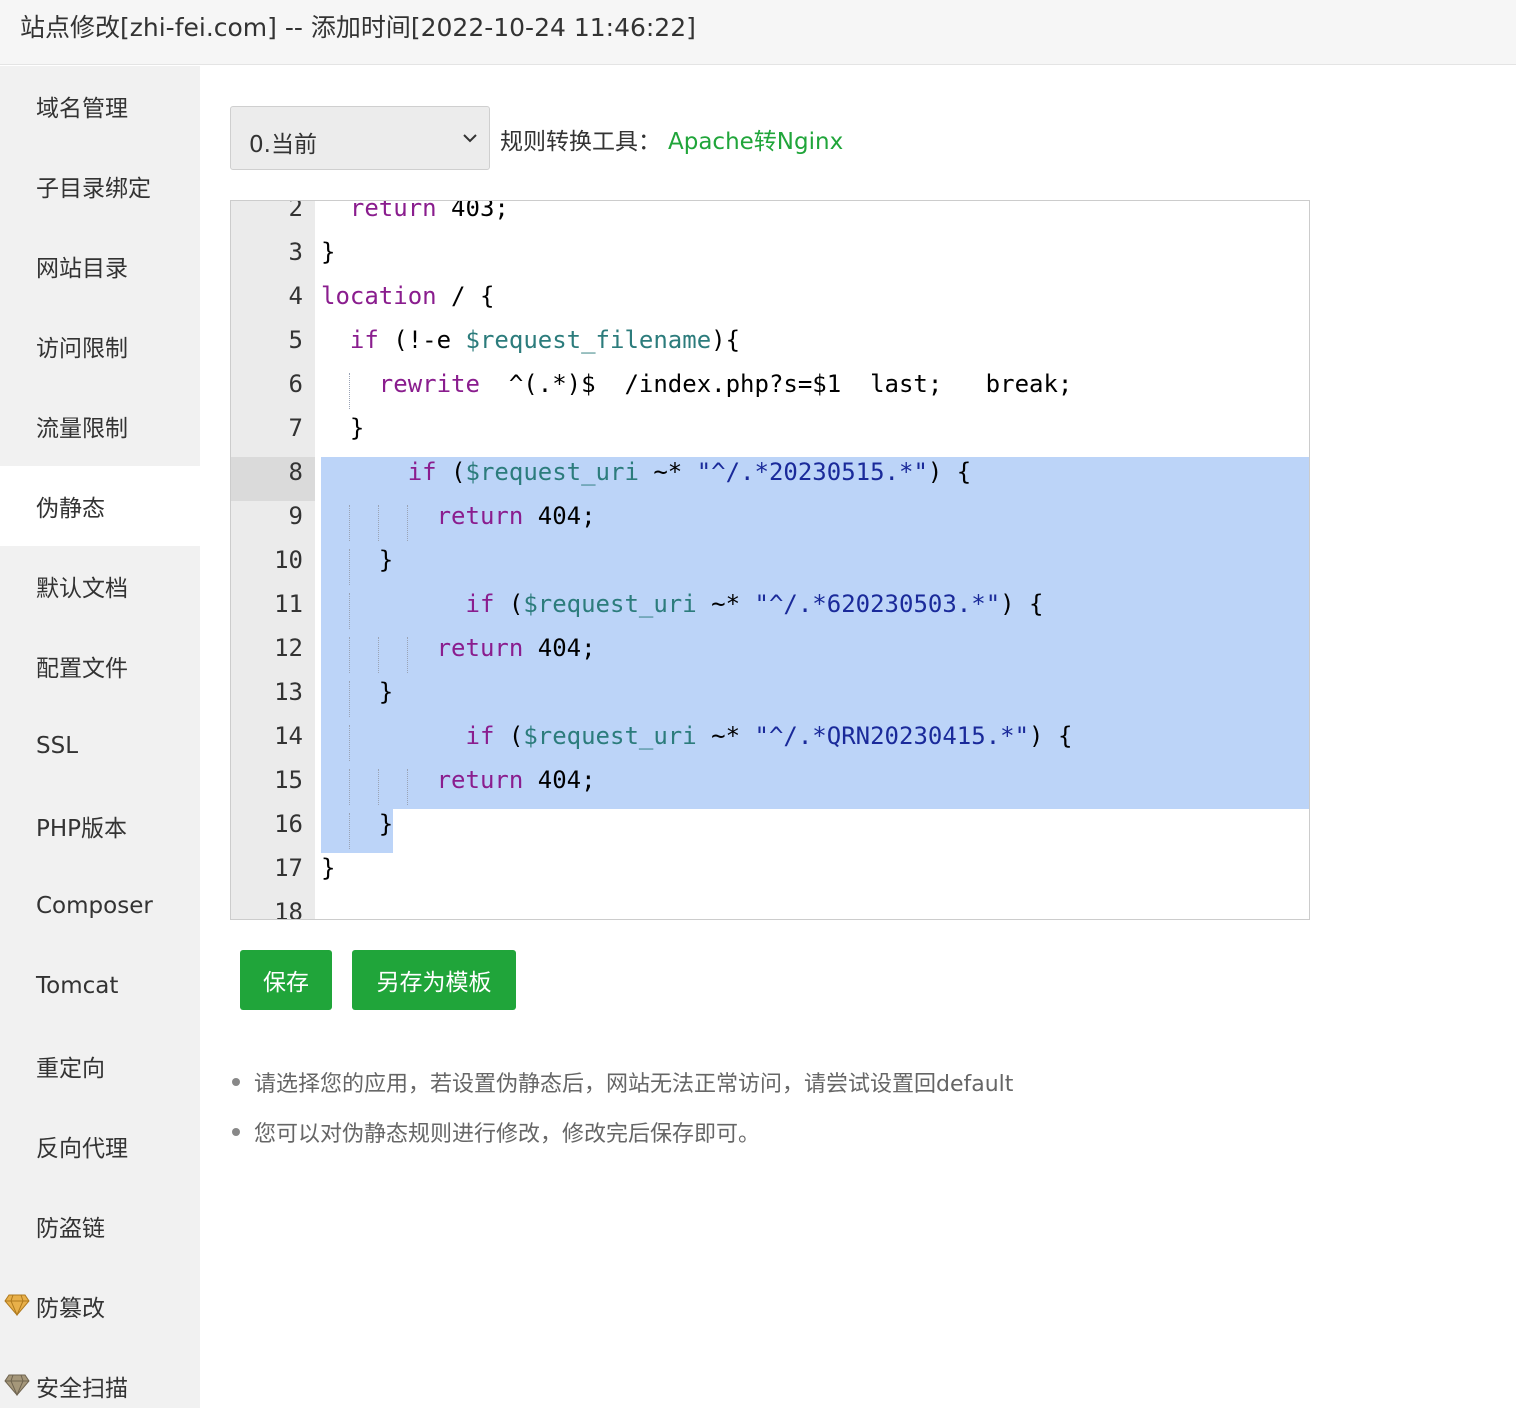 This screenshot has width=1516, height=1408. I want to click on sidebar-item-label: 伪静态, so click(70, 509).